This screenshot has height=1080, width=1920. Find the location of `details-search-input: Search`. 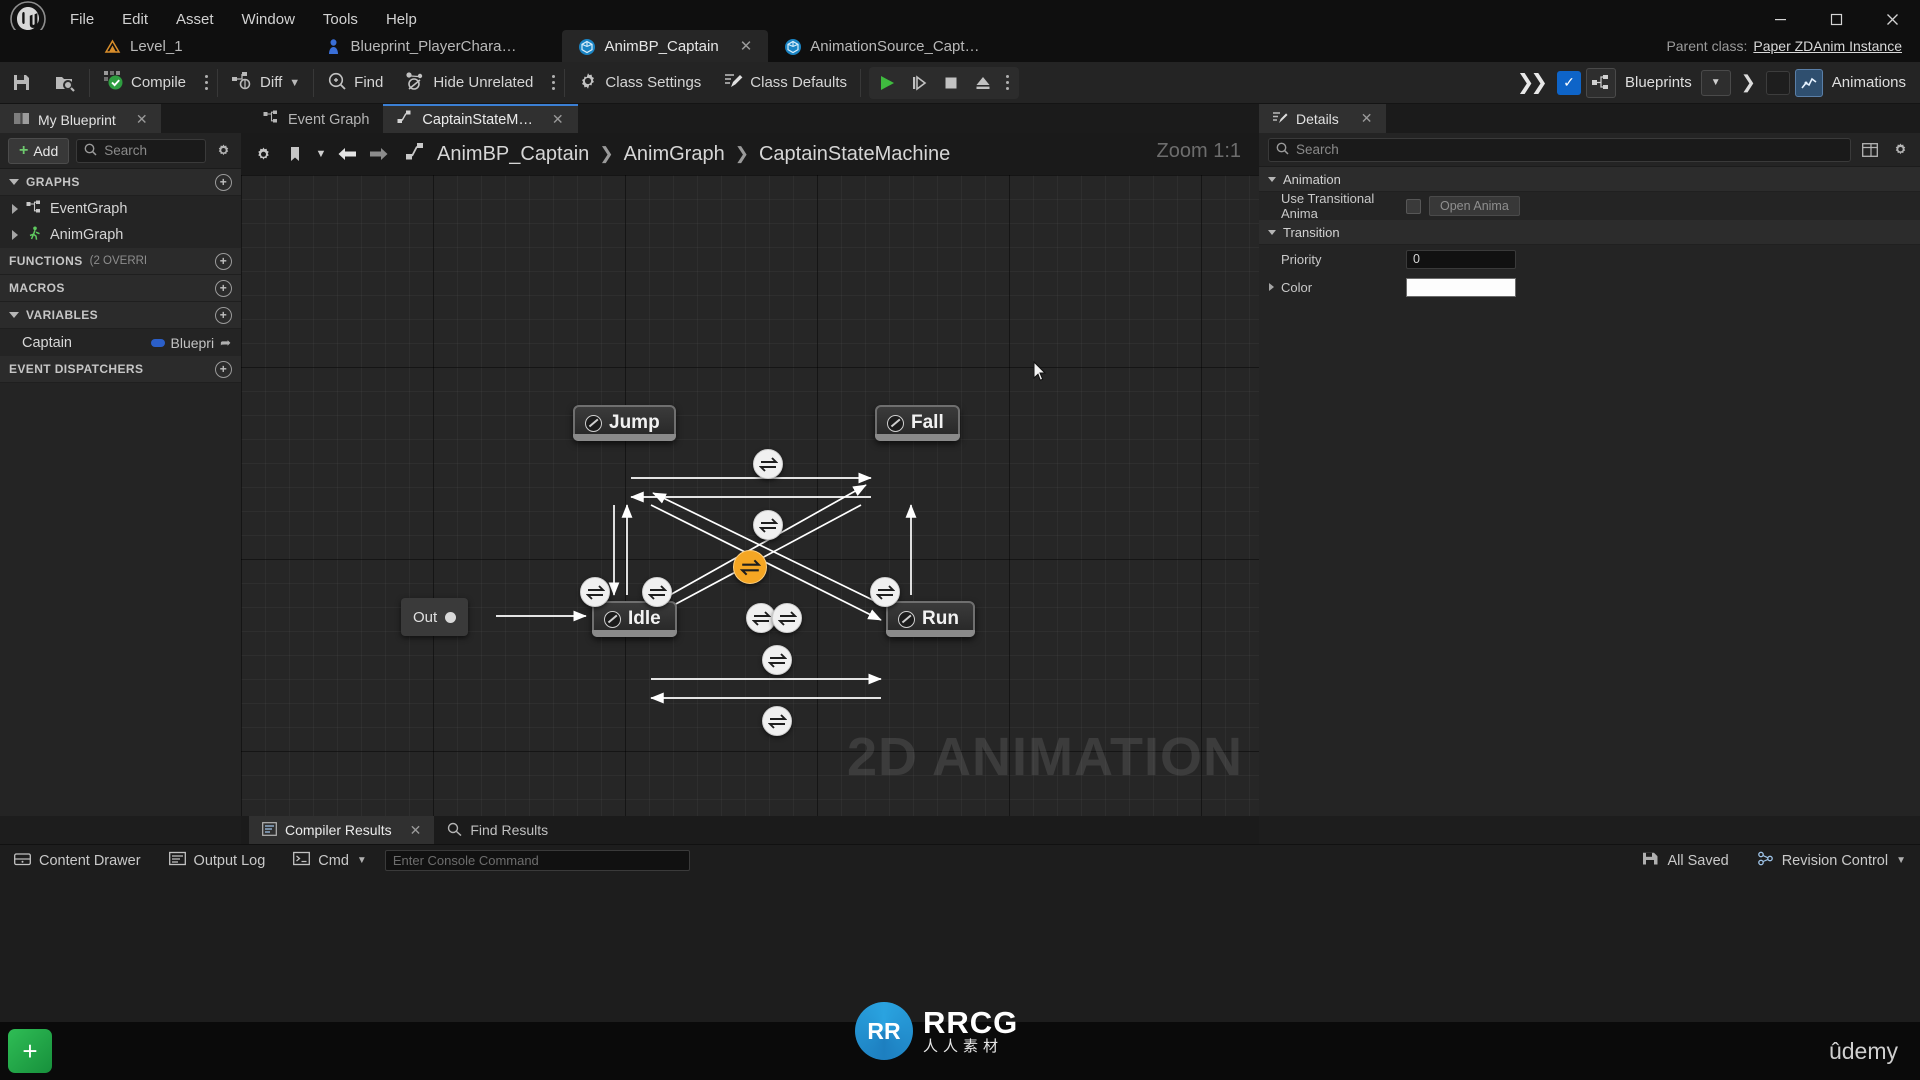

details-search-input: Search is located at coordinates (1559, 149).